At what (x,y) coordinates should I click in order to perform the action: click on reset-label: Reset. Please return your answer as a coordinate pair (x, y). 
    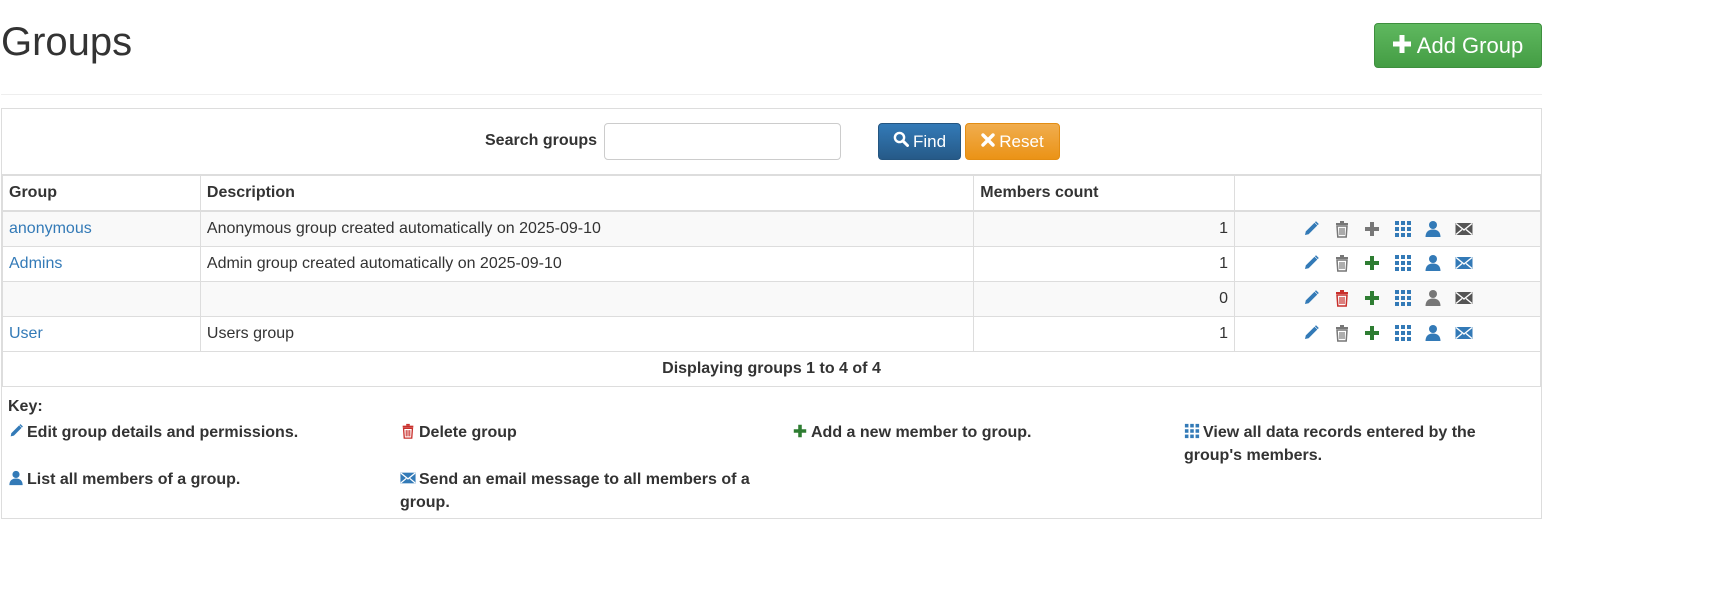
    Looking at the image, I should click on (1021, 141).